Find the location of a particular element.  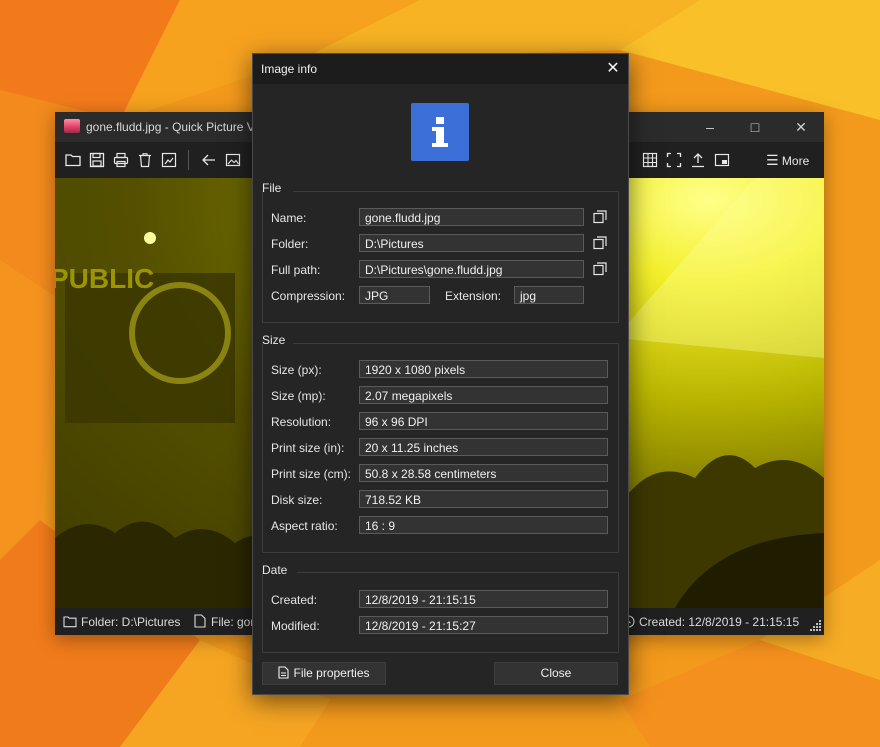

set-wallpaper-icon is located at coordinates (169, 160).